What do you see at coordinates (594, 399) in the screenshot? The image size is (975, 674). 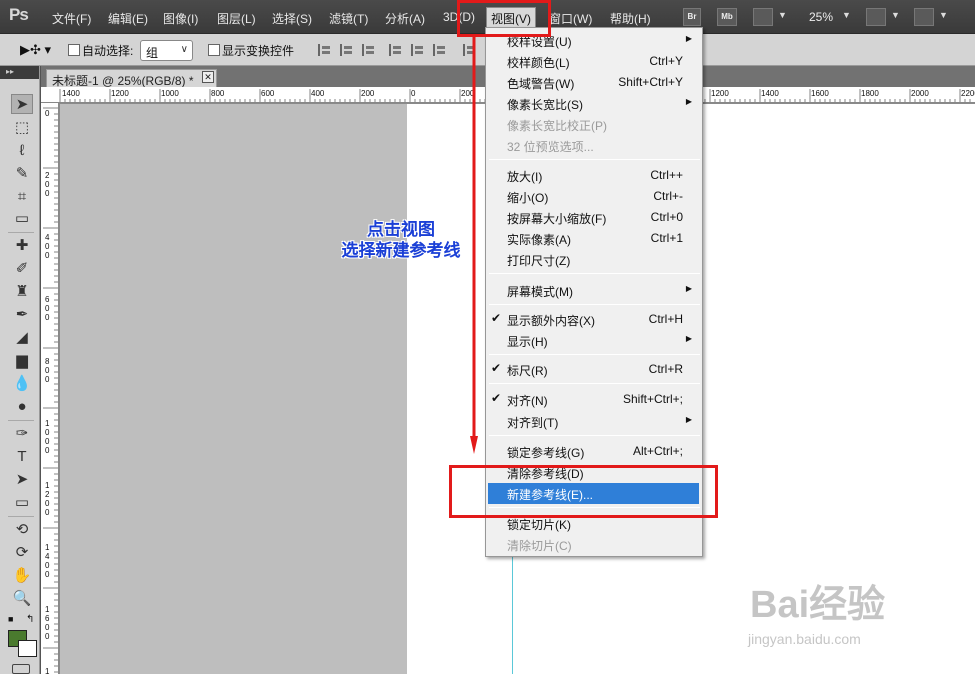 I see `menu-item-snap: ✔ 对齐(N) Shift+Ctrl+;` at bounding box center [594, 399].